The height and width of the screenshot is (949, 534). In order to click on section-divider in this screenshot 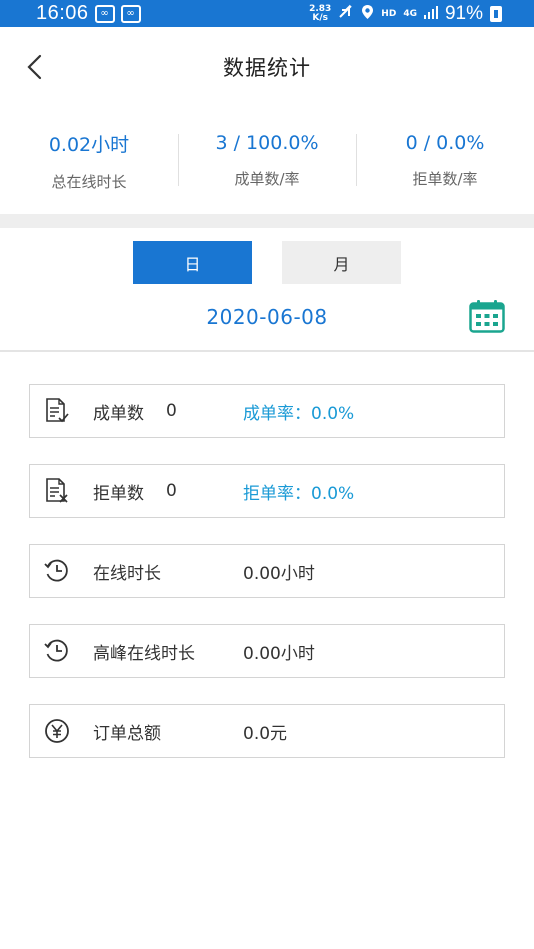, I will do `click(267, 221)`.